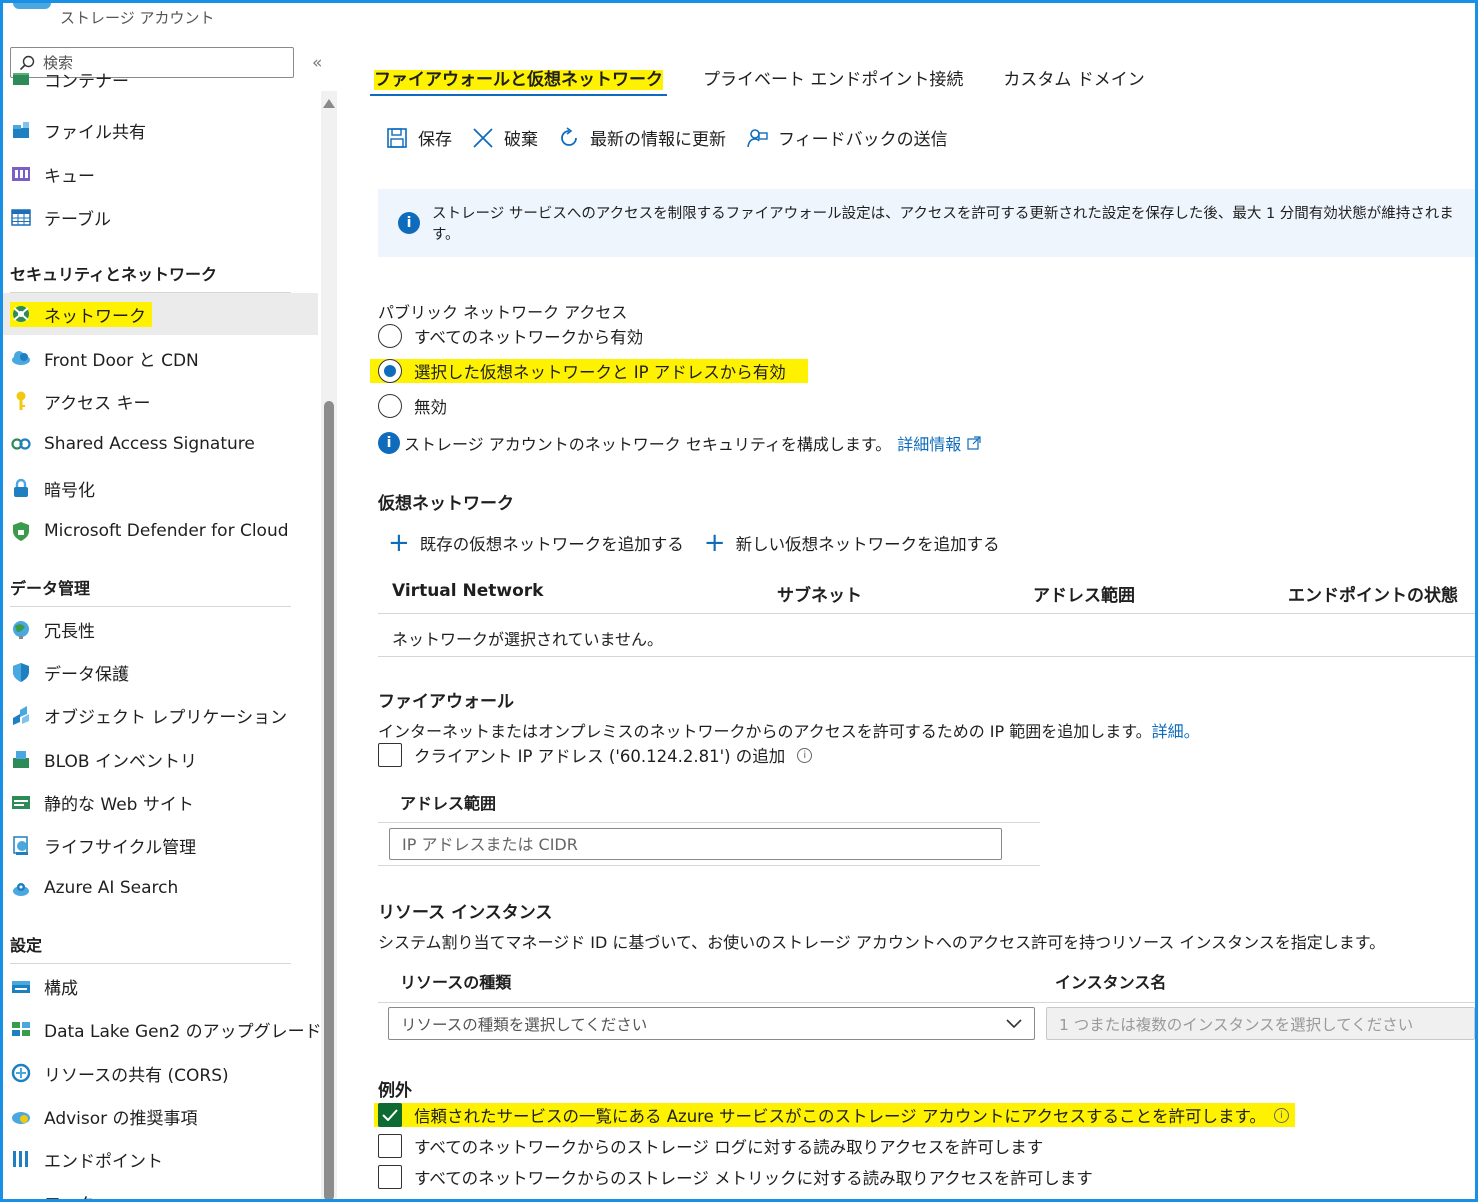 This screenshot has height=1202, width=1478. I want to click on sidebar-item-advisor: Advisor の推奨事項, so click(160, 1116).